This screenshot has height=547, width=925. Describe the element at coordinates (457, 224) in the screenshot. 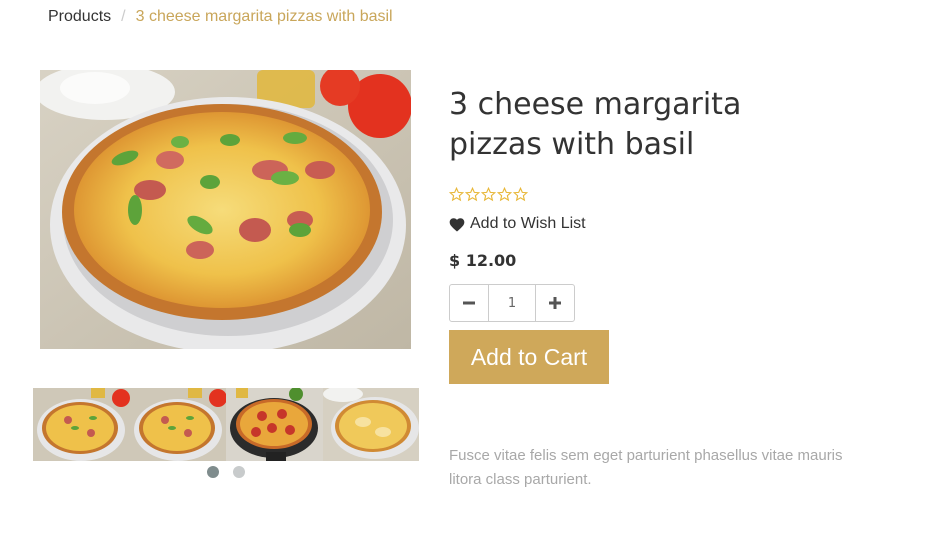

I see `heart-icon` at that location.